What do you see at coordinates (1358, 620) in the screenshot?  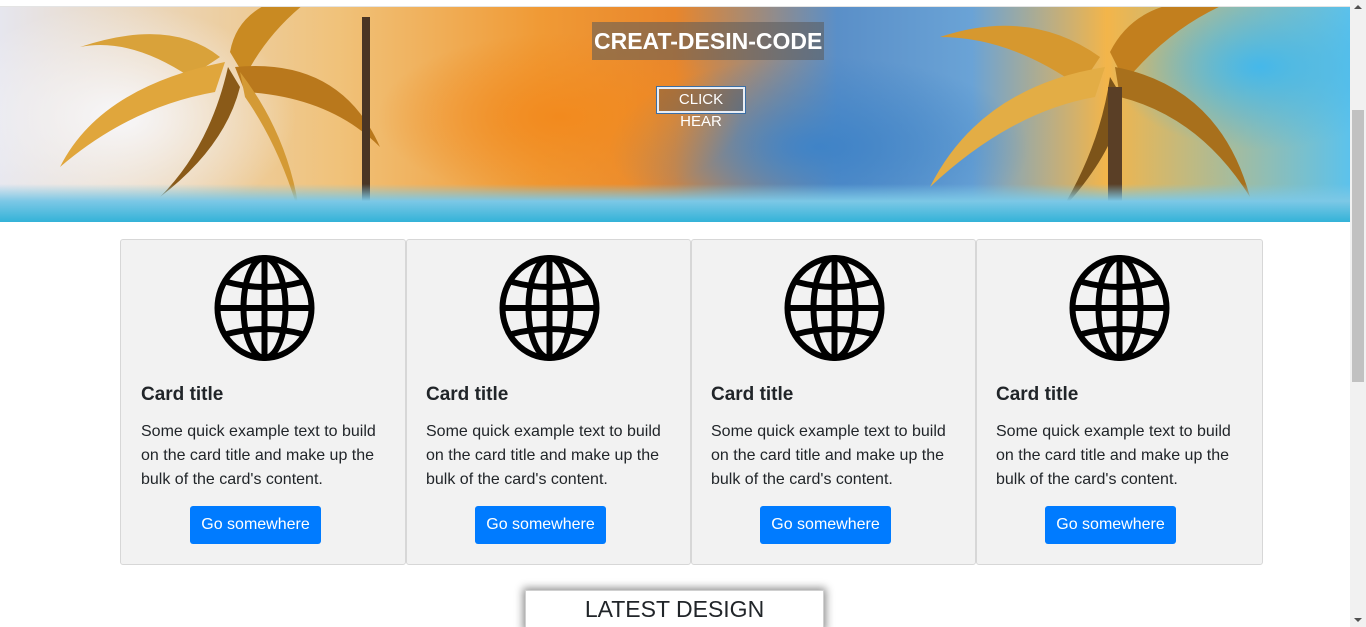 I see `scroll-down-arrow-icon` at bounding box center [1358, 620].